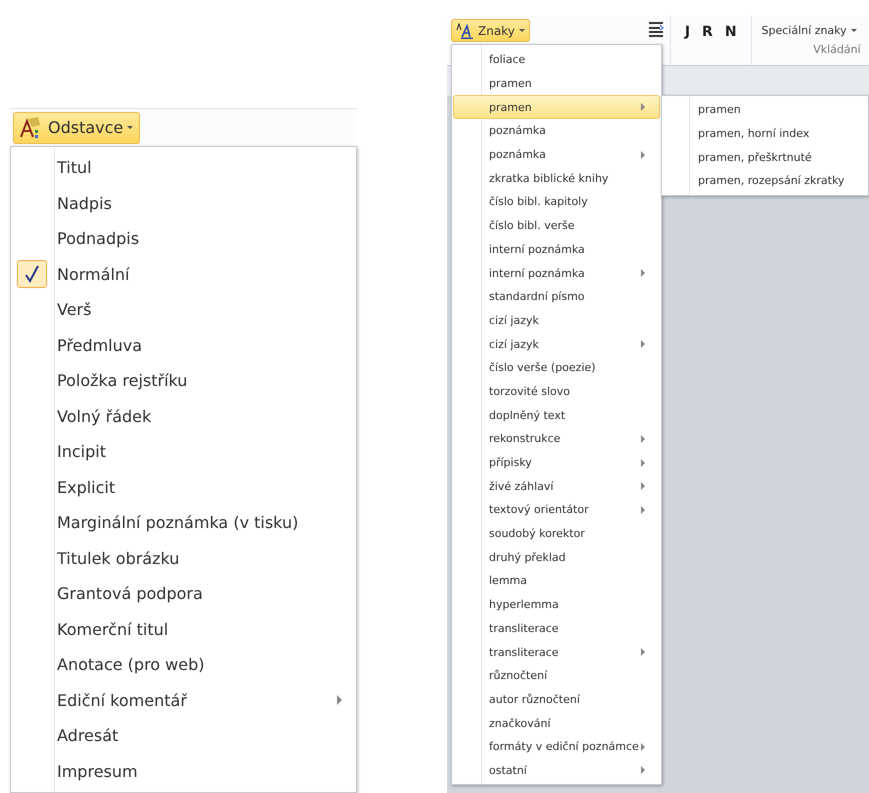 The width and height of the screenshot is (869, 793). Describe the element at coordinates (556, 510) in the screenshot. I see `menu-item: textový orientátor` at that location.